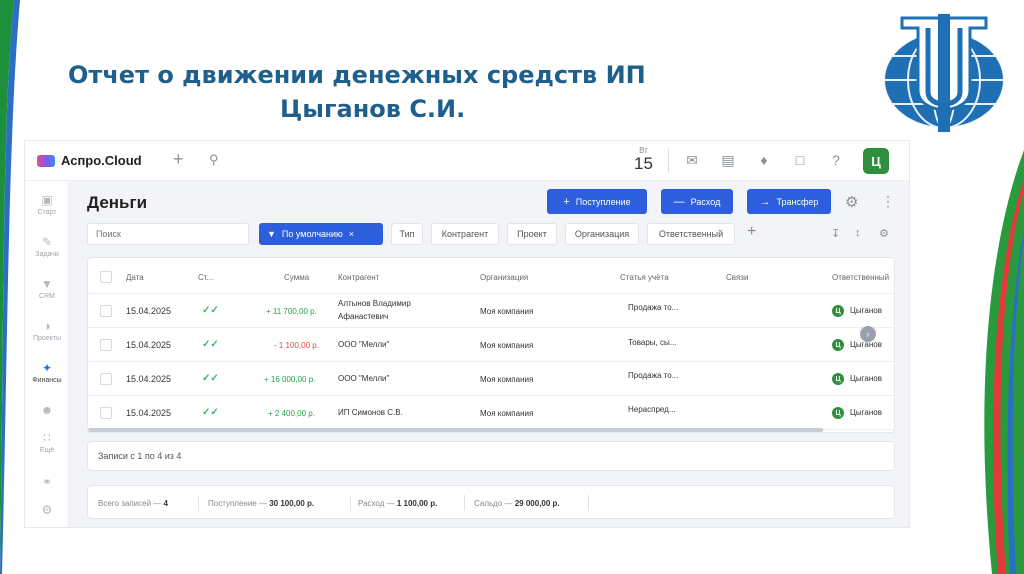  What do you see at coordinates (537, 503) in the screenshot?
I see `summary-balance-value: 29 000,00 р.` at bounding box center [537, 503].